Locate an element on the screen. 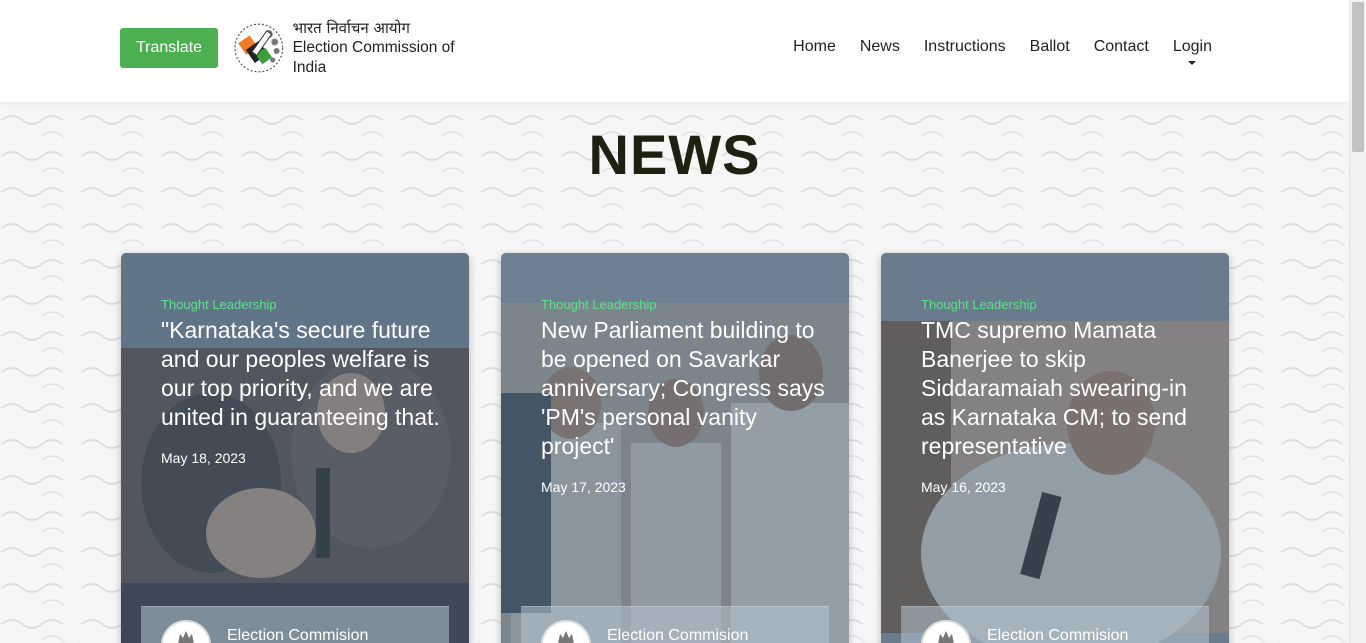  translate-button: Translate is located at coordinates (169, 48).